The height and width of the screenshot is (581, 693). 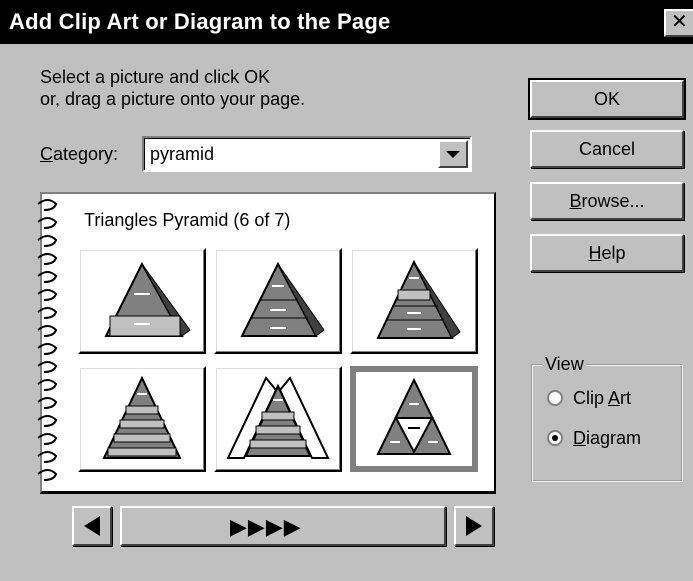 What do you see at coordinates (46, 154) in the screenshot?
I see `category-label-accel: C` at bounding box center [46, 154].